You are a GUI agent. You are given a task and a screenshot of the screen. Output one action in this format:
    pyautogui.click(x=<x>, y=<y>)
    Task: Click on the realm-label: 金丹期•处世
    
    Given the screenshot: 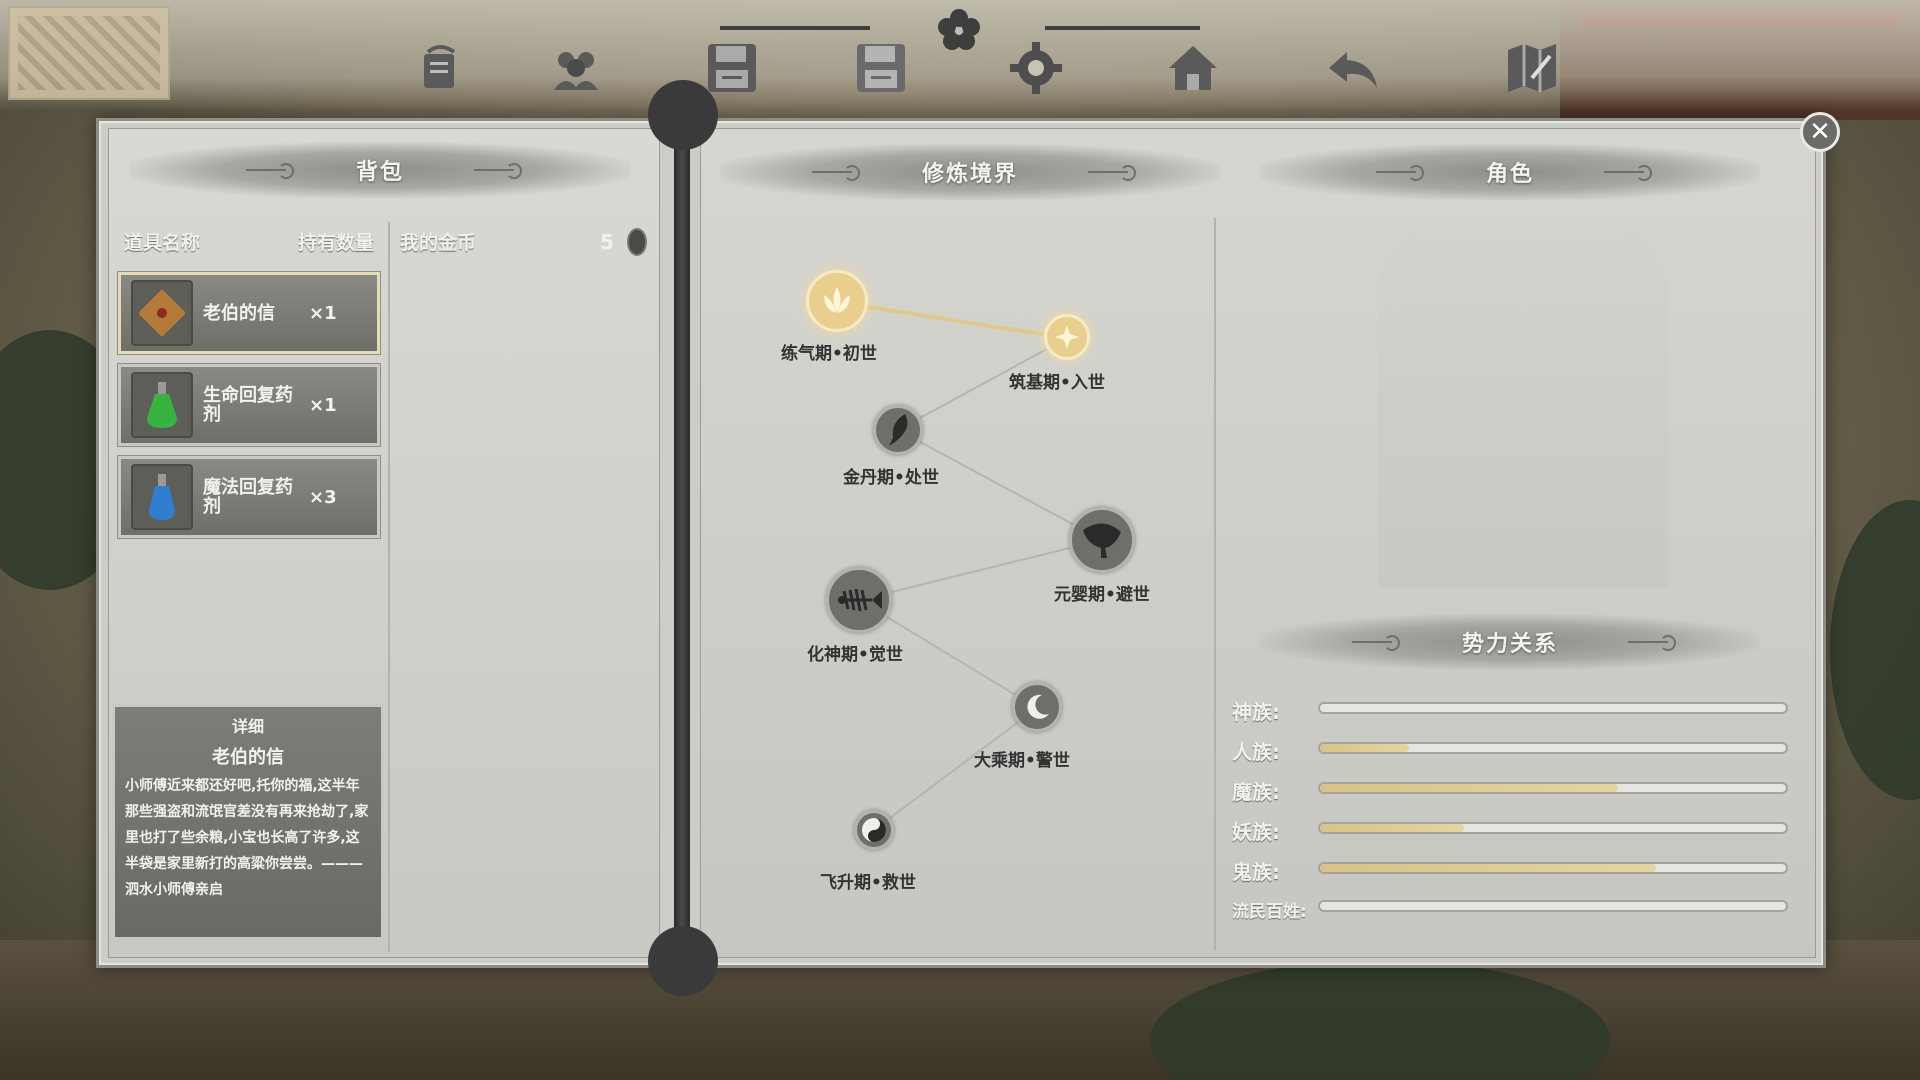 What is the action you would take?
    pyautogui.click(x=891, y=478)
    